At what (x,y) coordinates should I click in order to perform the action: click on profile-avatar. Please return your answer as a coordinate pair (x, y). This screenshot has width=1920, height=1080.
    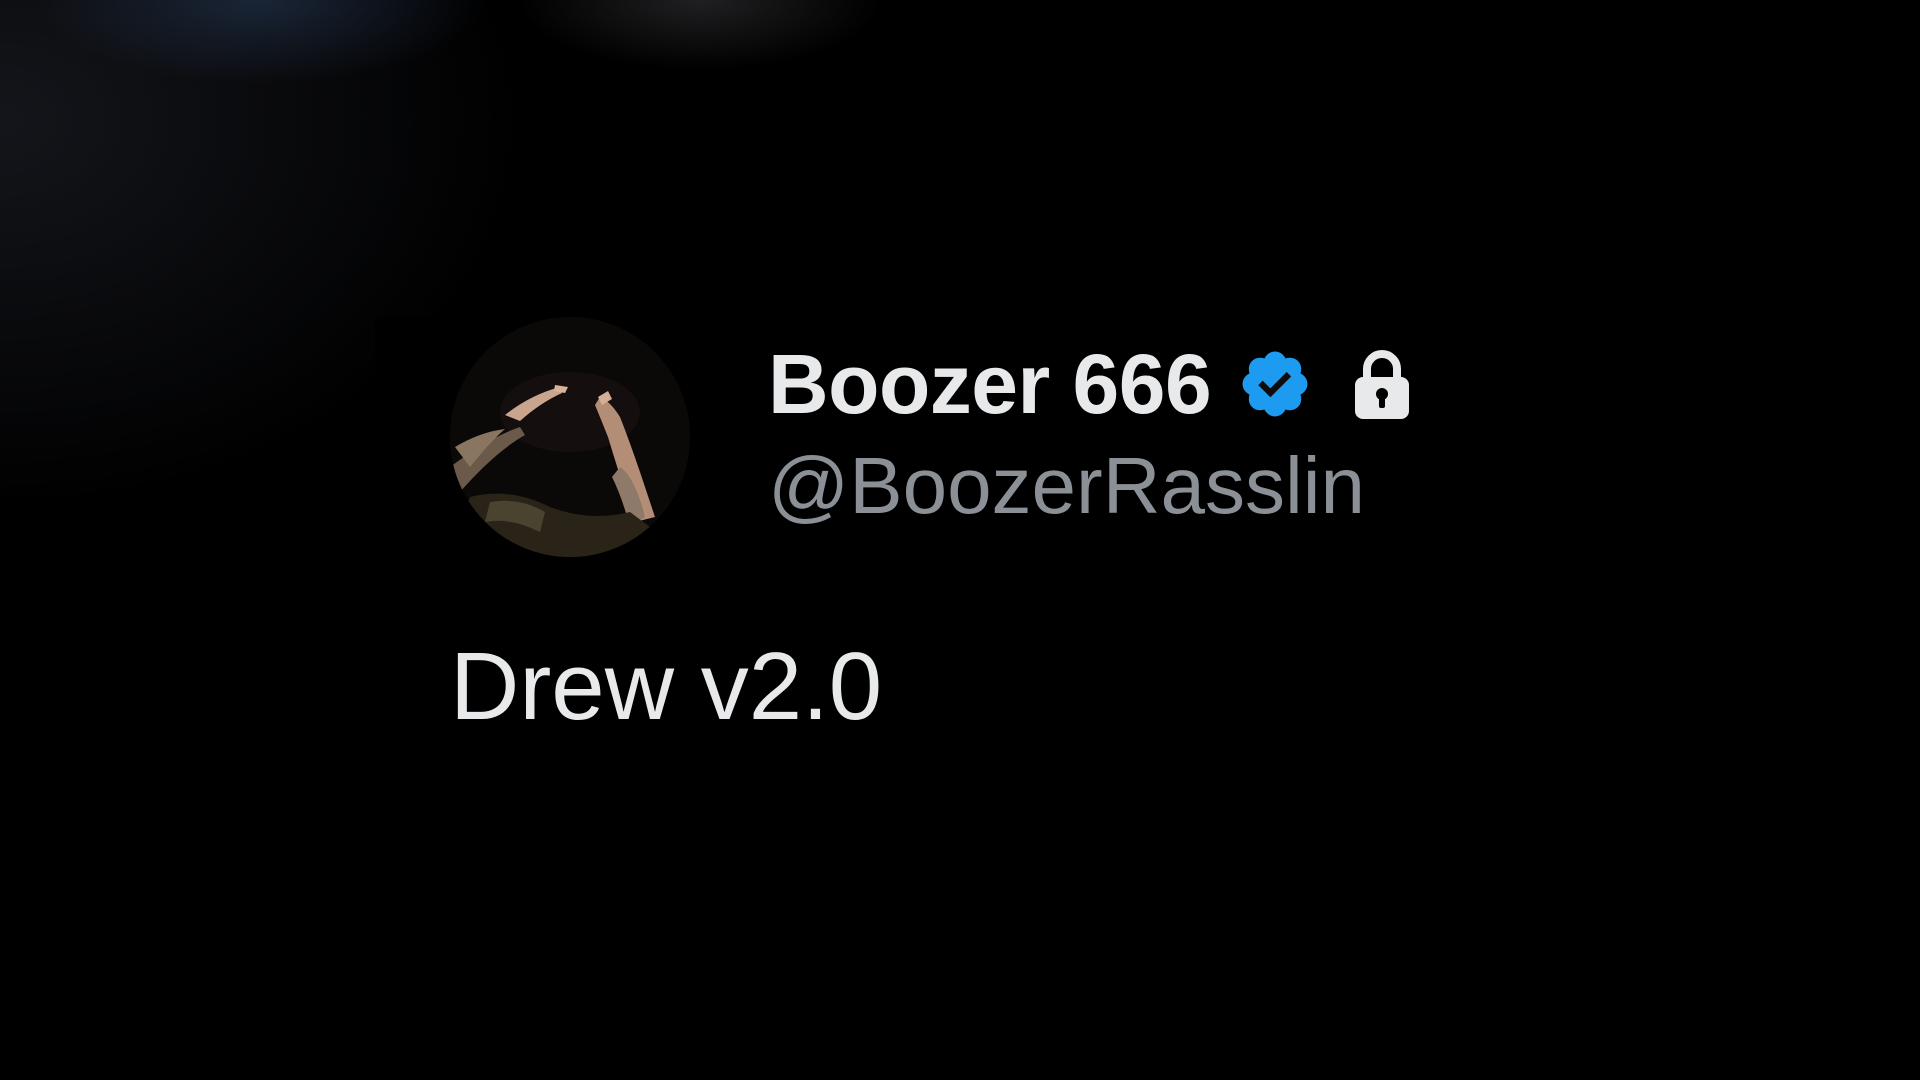
    Looking at the image, I should click on (570, 437).